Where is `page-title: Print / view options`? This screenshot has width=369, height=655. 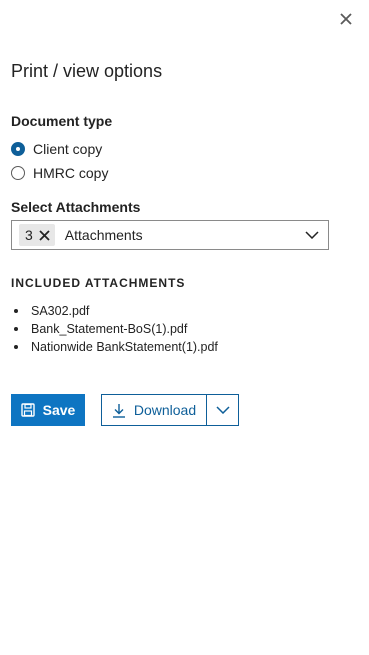
page-title: Print / view options is located at coordinates (87, 71).